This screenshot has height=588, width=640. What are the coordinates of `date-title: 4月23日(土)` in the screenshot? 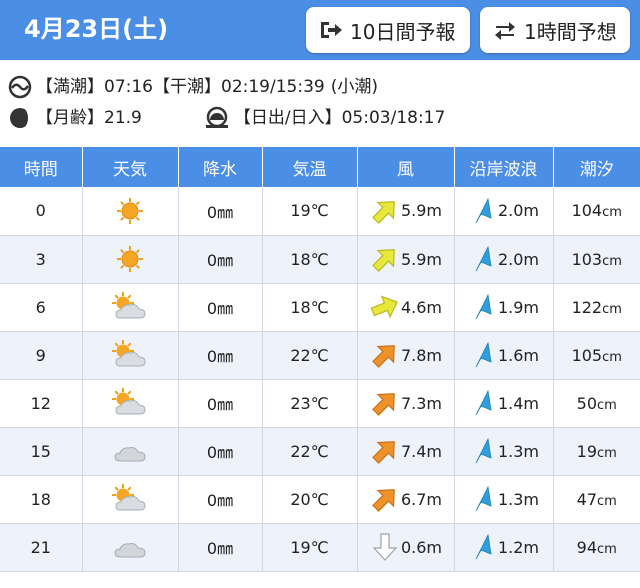 It's located at (96, 29).